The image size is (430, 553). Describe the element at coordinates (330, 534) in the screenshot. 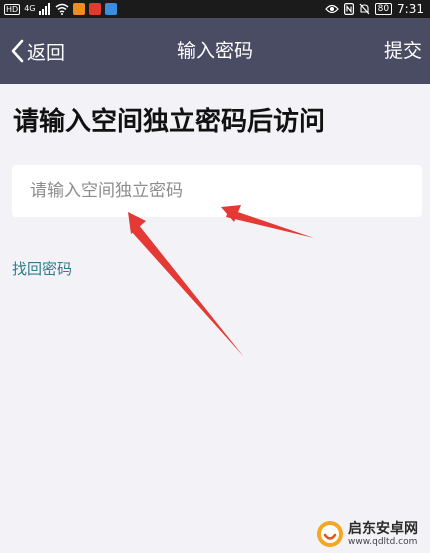

I see `watermark-logo-icon` at that location.